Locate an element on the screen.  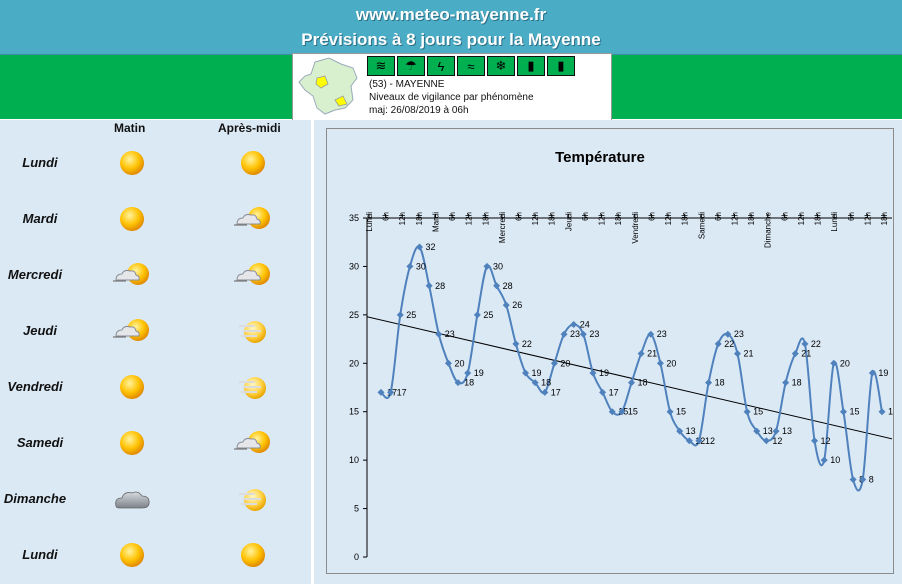
day-label: Vendredi is located at coordinates (35, 386).